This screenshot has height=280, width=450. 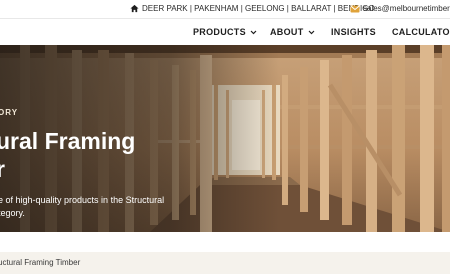 What do you see at coordinates (134, 8) in the screenshot?
I see `home-icon` at bounding box center [134, 8].